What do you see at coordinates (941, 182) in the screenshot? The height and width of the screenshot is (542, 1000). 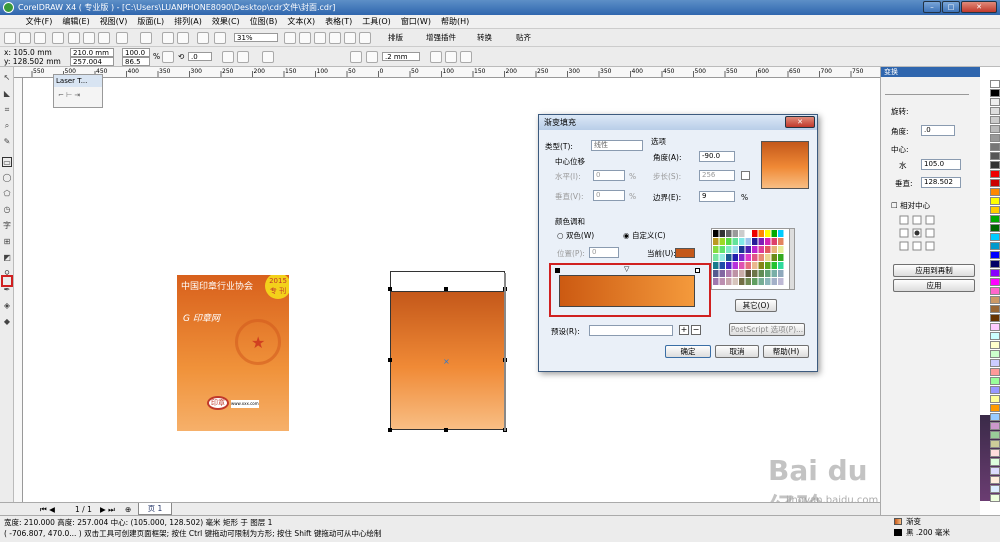 I see `v-center-field: 128.502` at bounding box center [941, 182].